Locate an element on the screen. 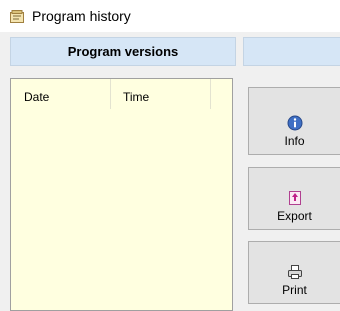 The height and width of the screenshot is (311, 340). export-button-label: Export is located at coordinates (294, 216).